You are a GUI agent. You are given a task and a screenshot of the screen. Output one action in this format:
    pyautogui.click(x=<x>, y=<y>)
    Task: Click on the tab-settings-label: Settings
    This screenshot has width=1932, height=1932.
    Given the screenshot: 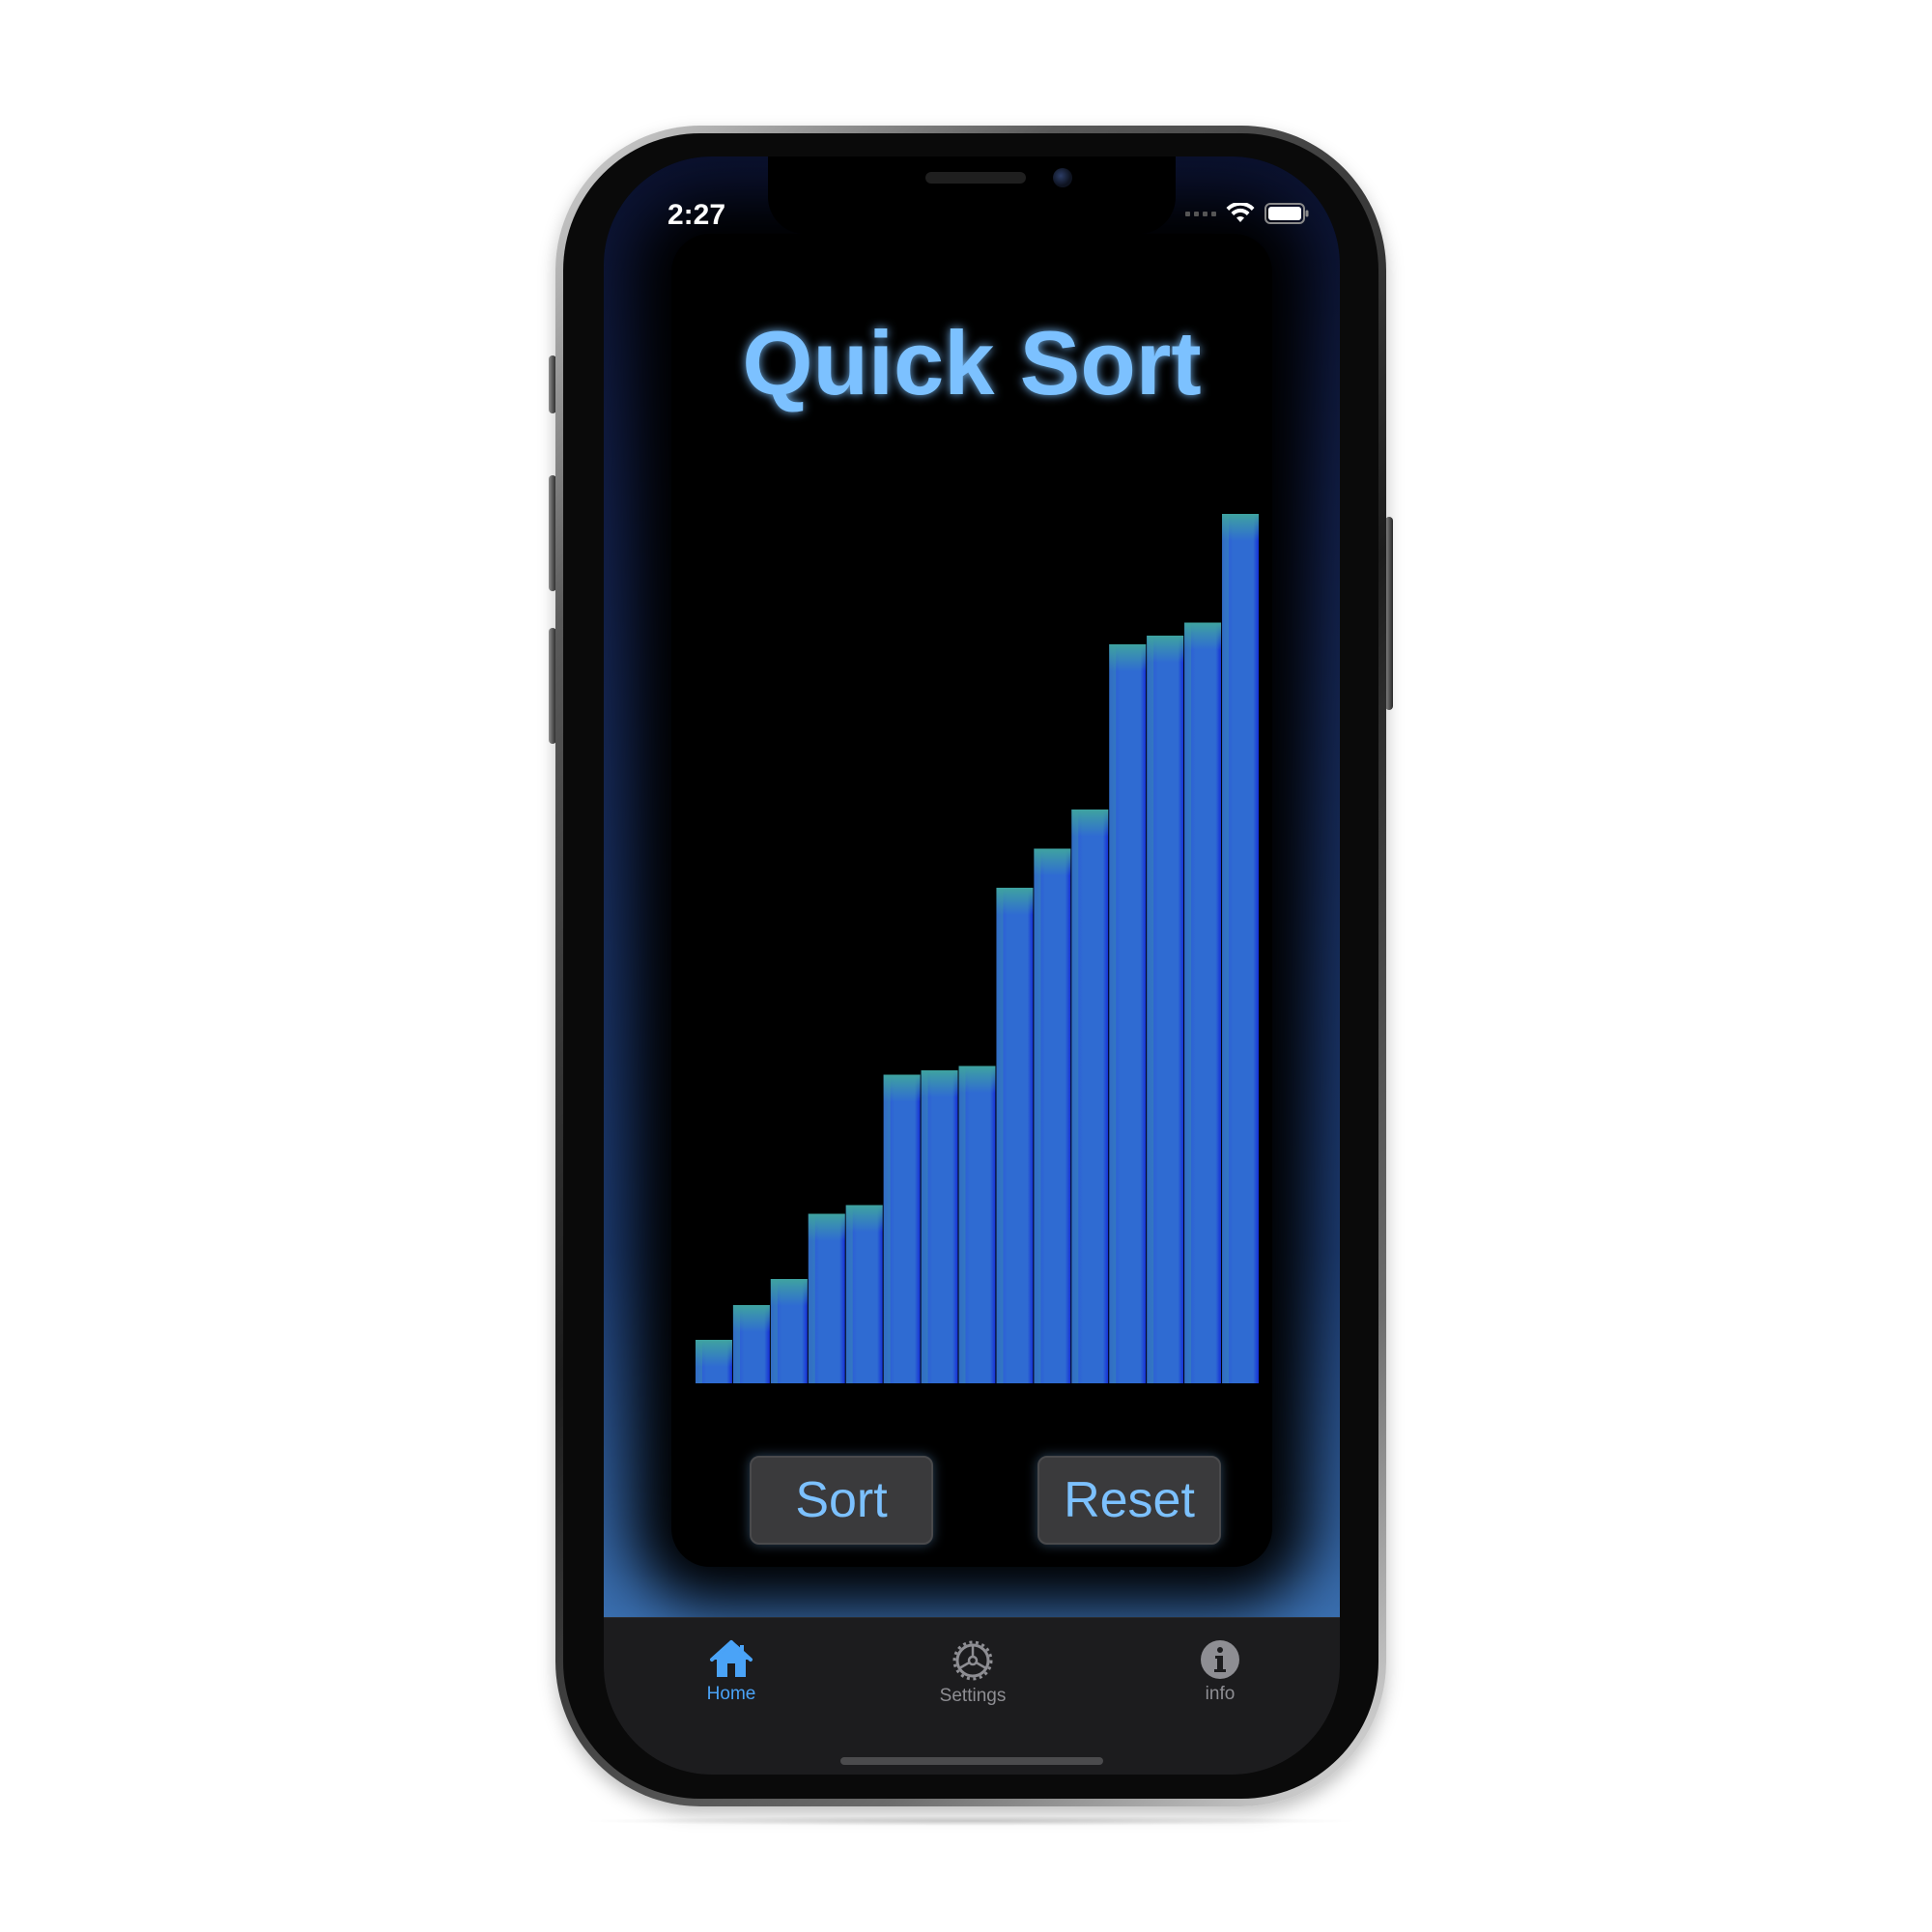 What is the action you would take?
    pyautogui.click(x=973, y=1696)
    